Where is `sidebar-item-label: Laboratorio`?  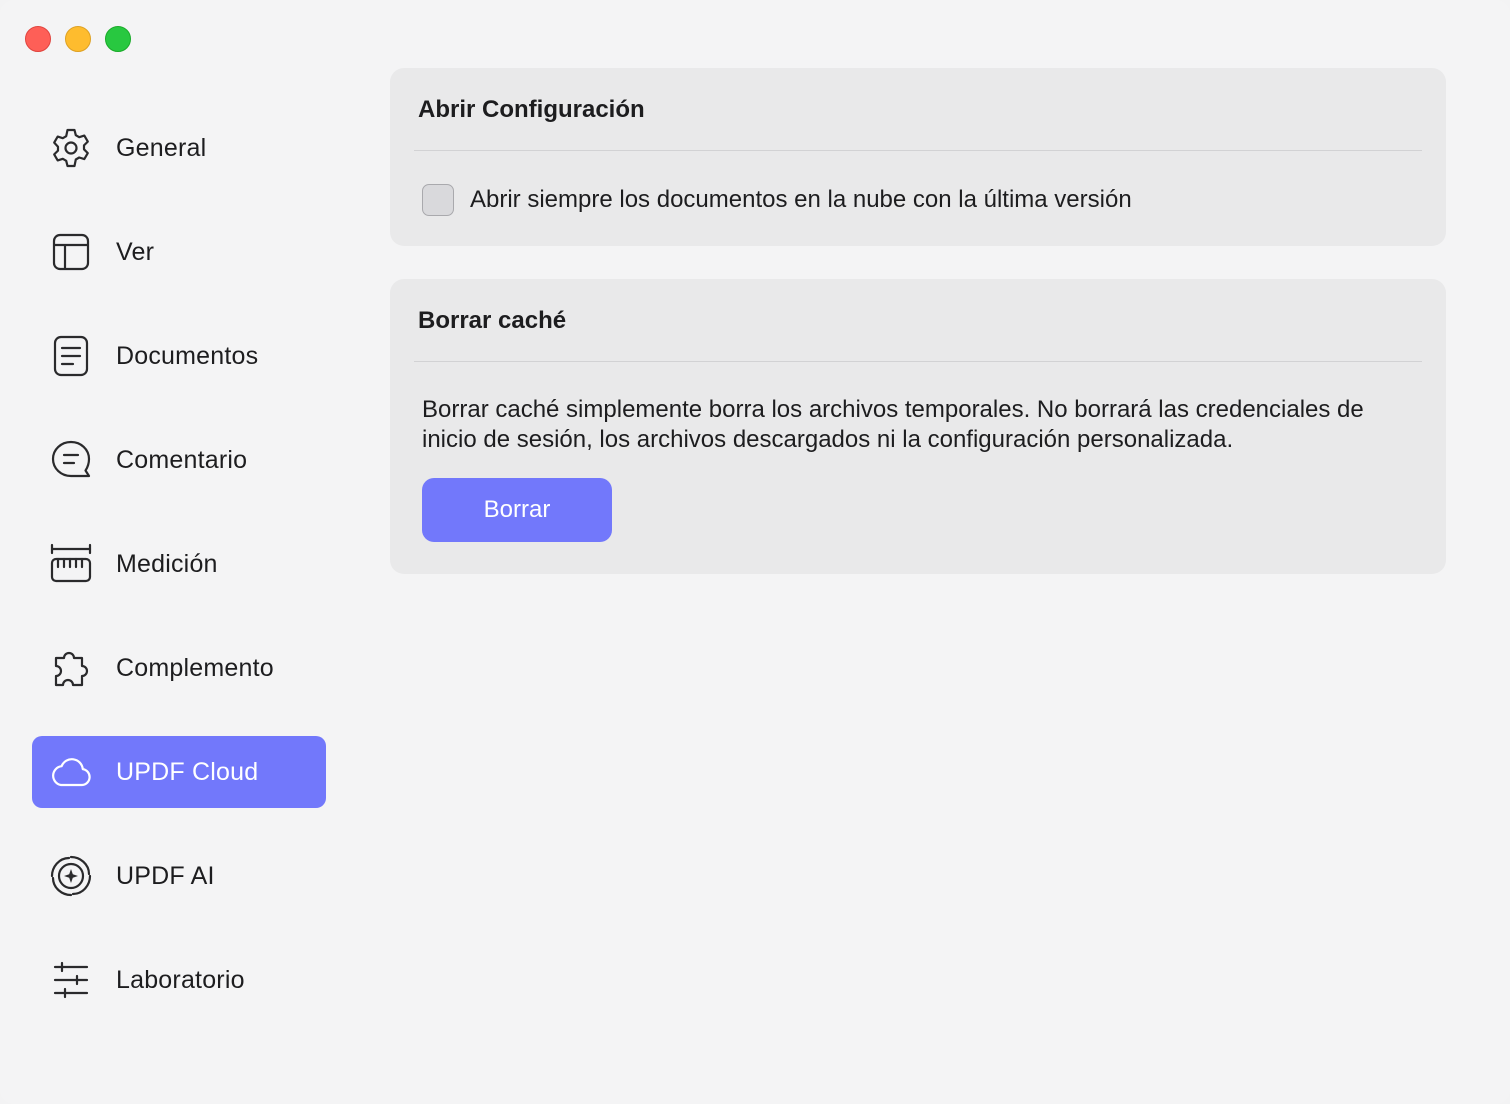 sidebar-item-label: Laboratorio is located at coordinates (180, 980).